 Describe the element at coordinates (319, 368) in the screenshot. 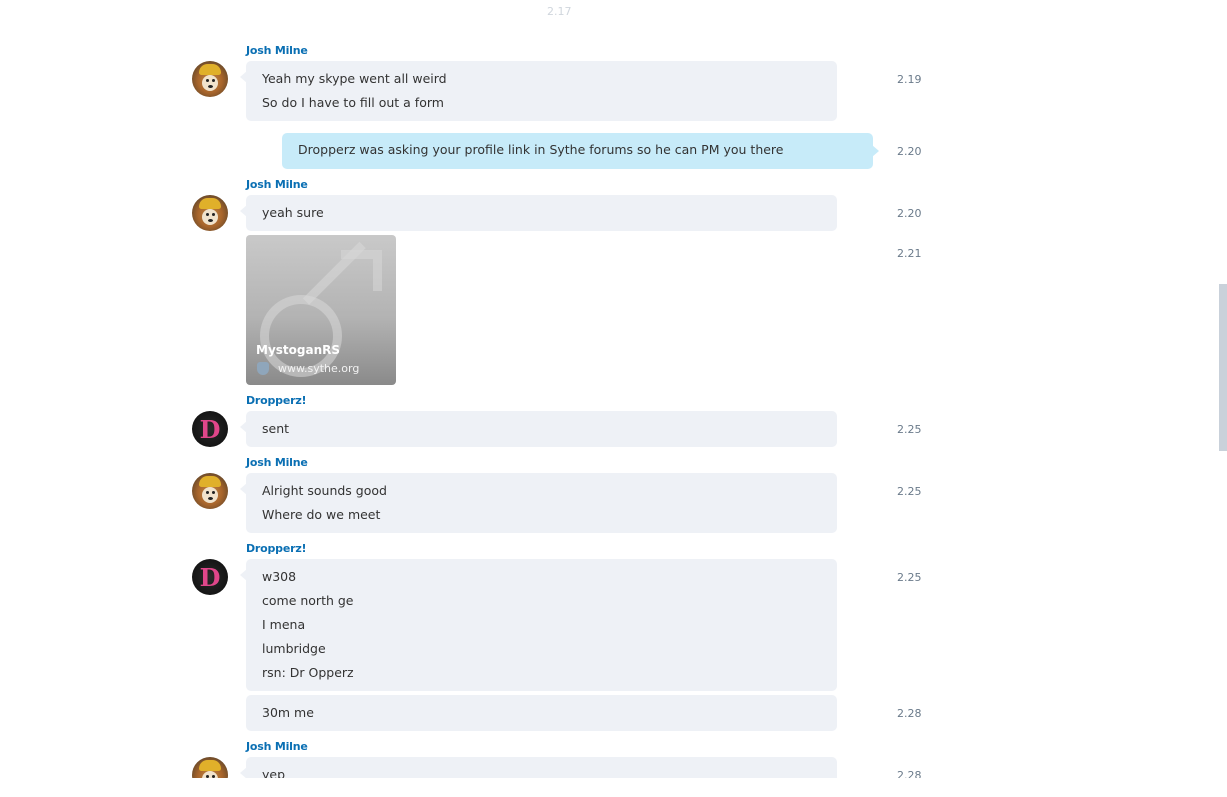

I see `link-card-site: www.sythe.org` at that location.